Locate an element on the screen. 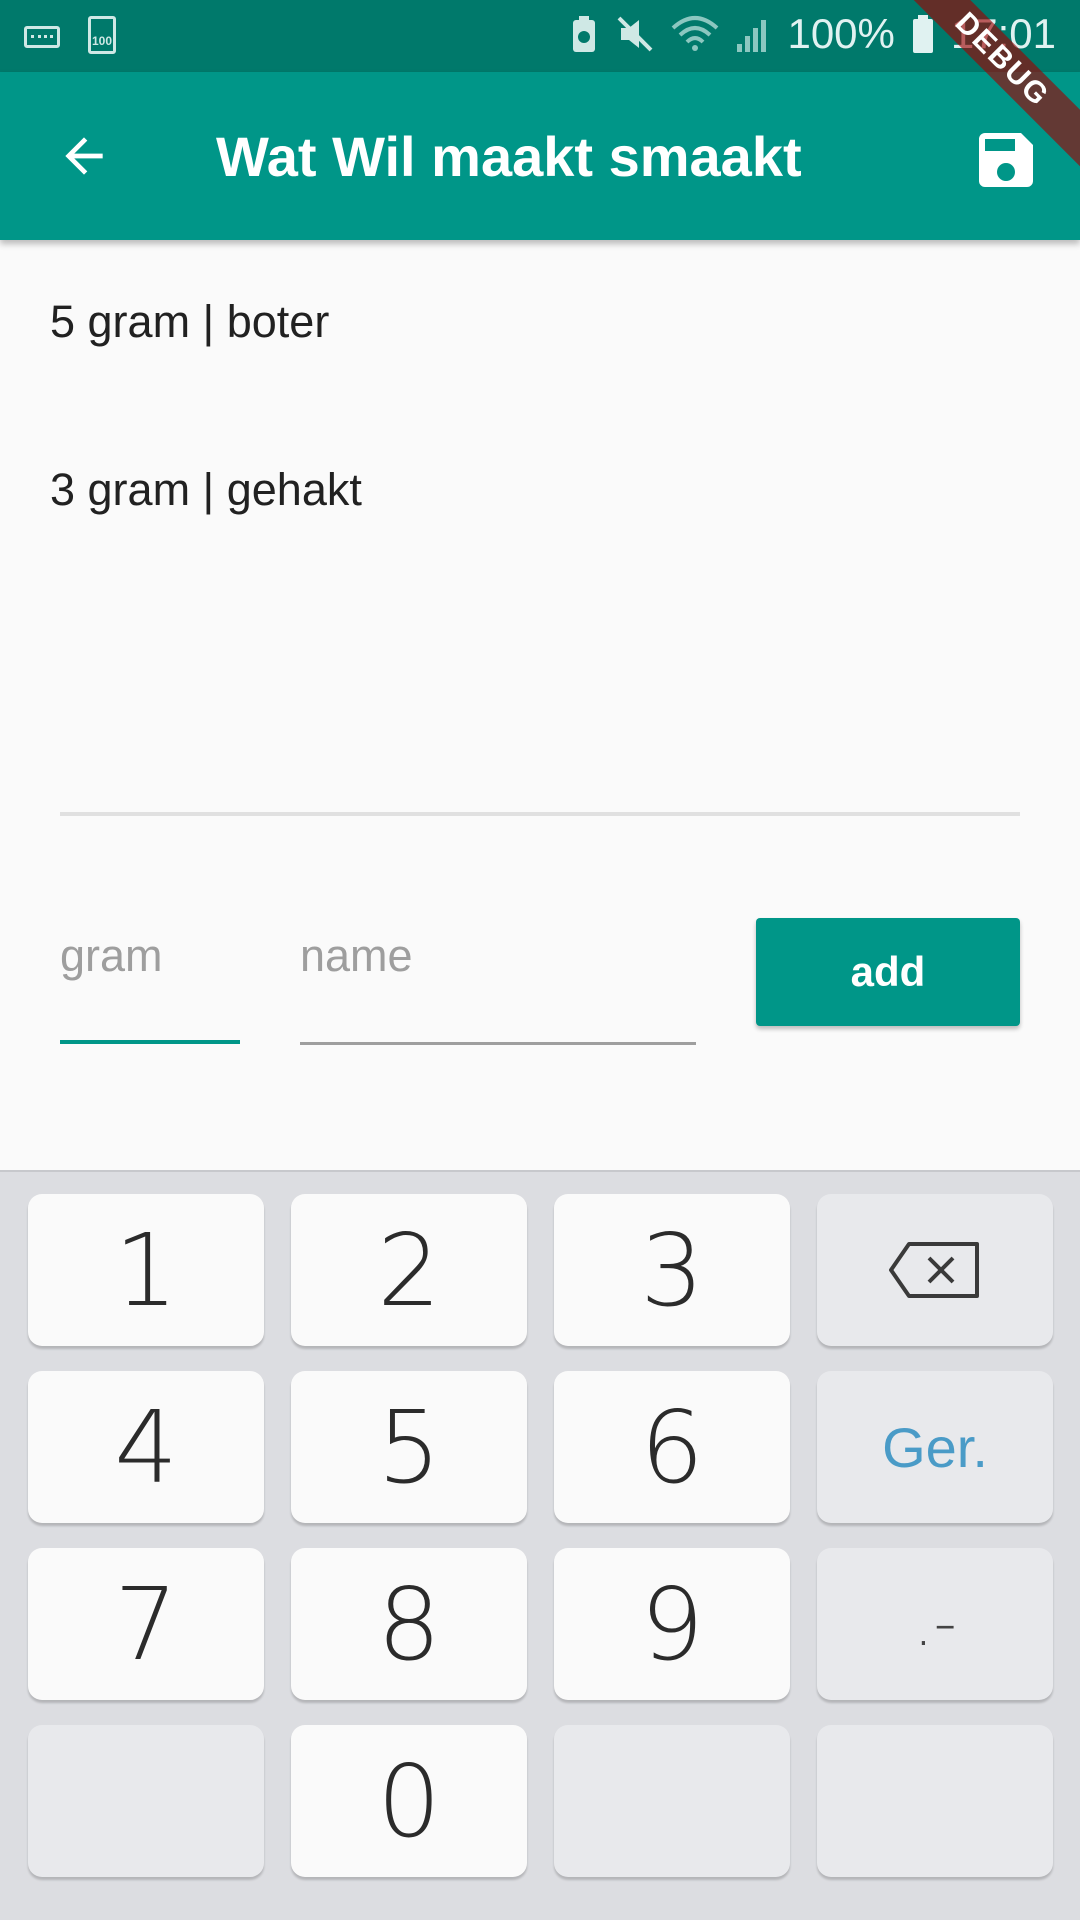 The image size is (1080, 1920). key-9: 9 is located at coordinates (672, 1624).